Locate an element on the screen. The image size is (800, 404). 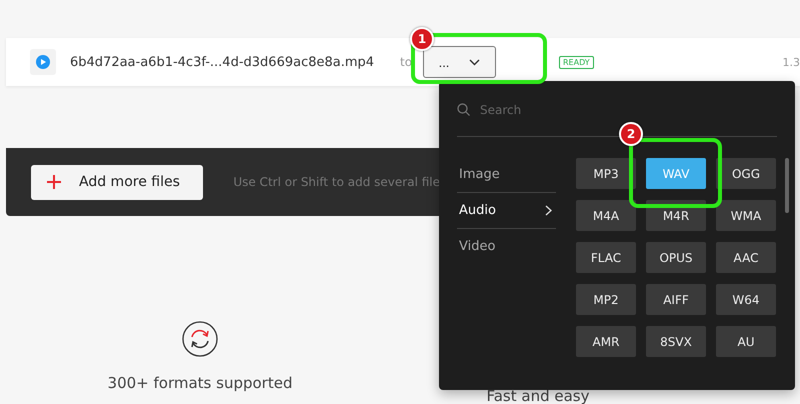
format-option: W64 is located at coordinates (746, 299).